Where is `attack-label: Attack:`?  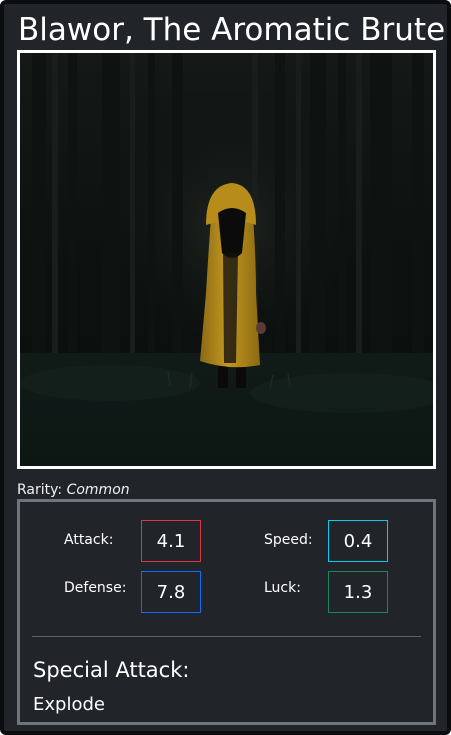
attack-label: Attack: is located at coordinates (89, 540).